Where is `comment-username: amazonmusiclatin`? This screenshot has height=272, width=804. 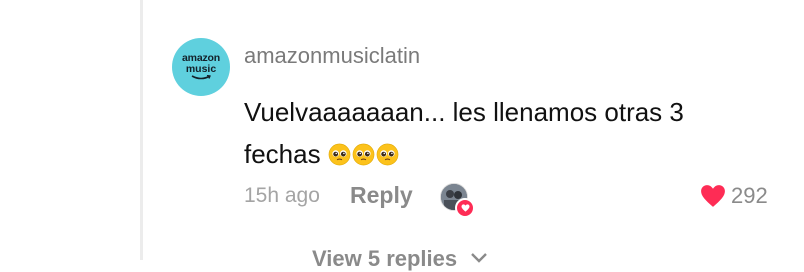
comment-username: amazonmusiclatin is located at coordinates (332, 56).